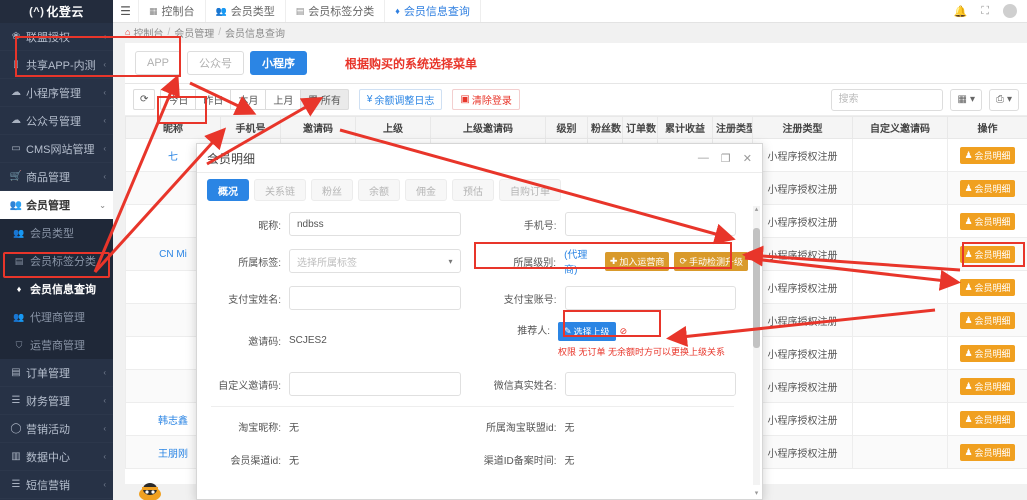  What do you see at coordinates (173, 127) in the screenshot?
I see `col-nickname: 昵称` at bounding box center [173, 127].